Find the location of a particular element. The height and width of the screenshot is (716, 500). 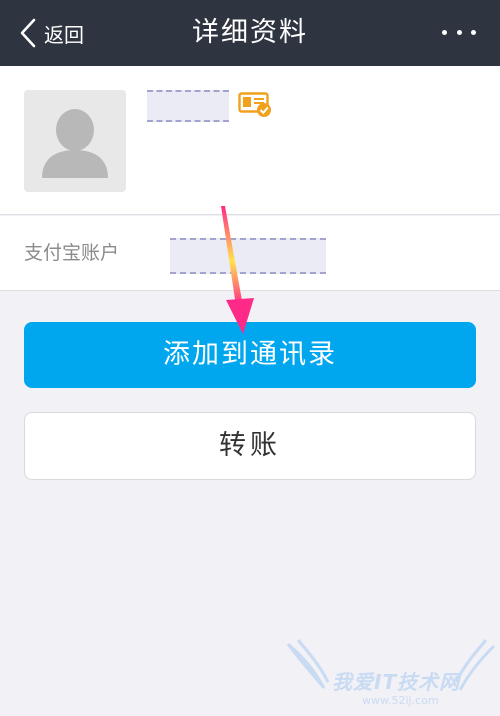

back-button: 返回 is located at coordinates (52, 33).